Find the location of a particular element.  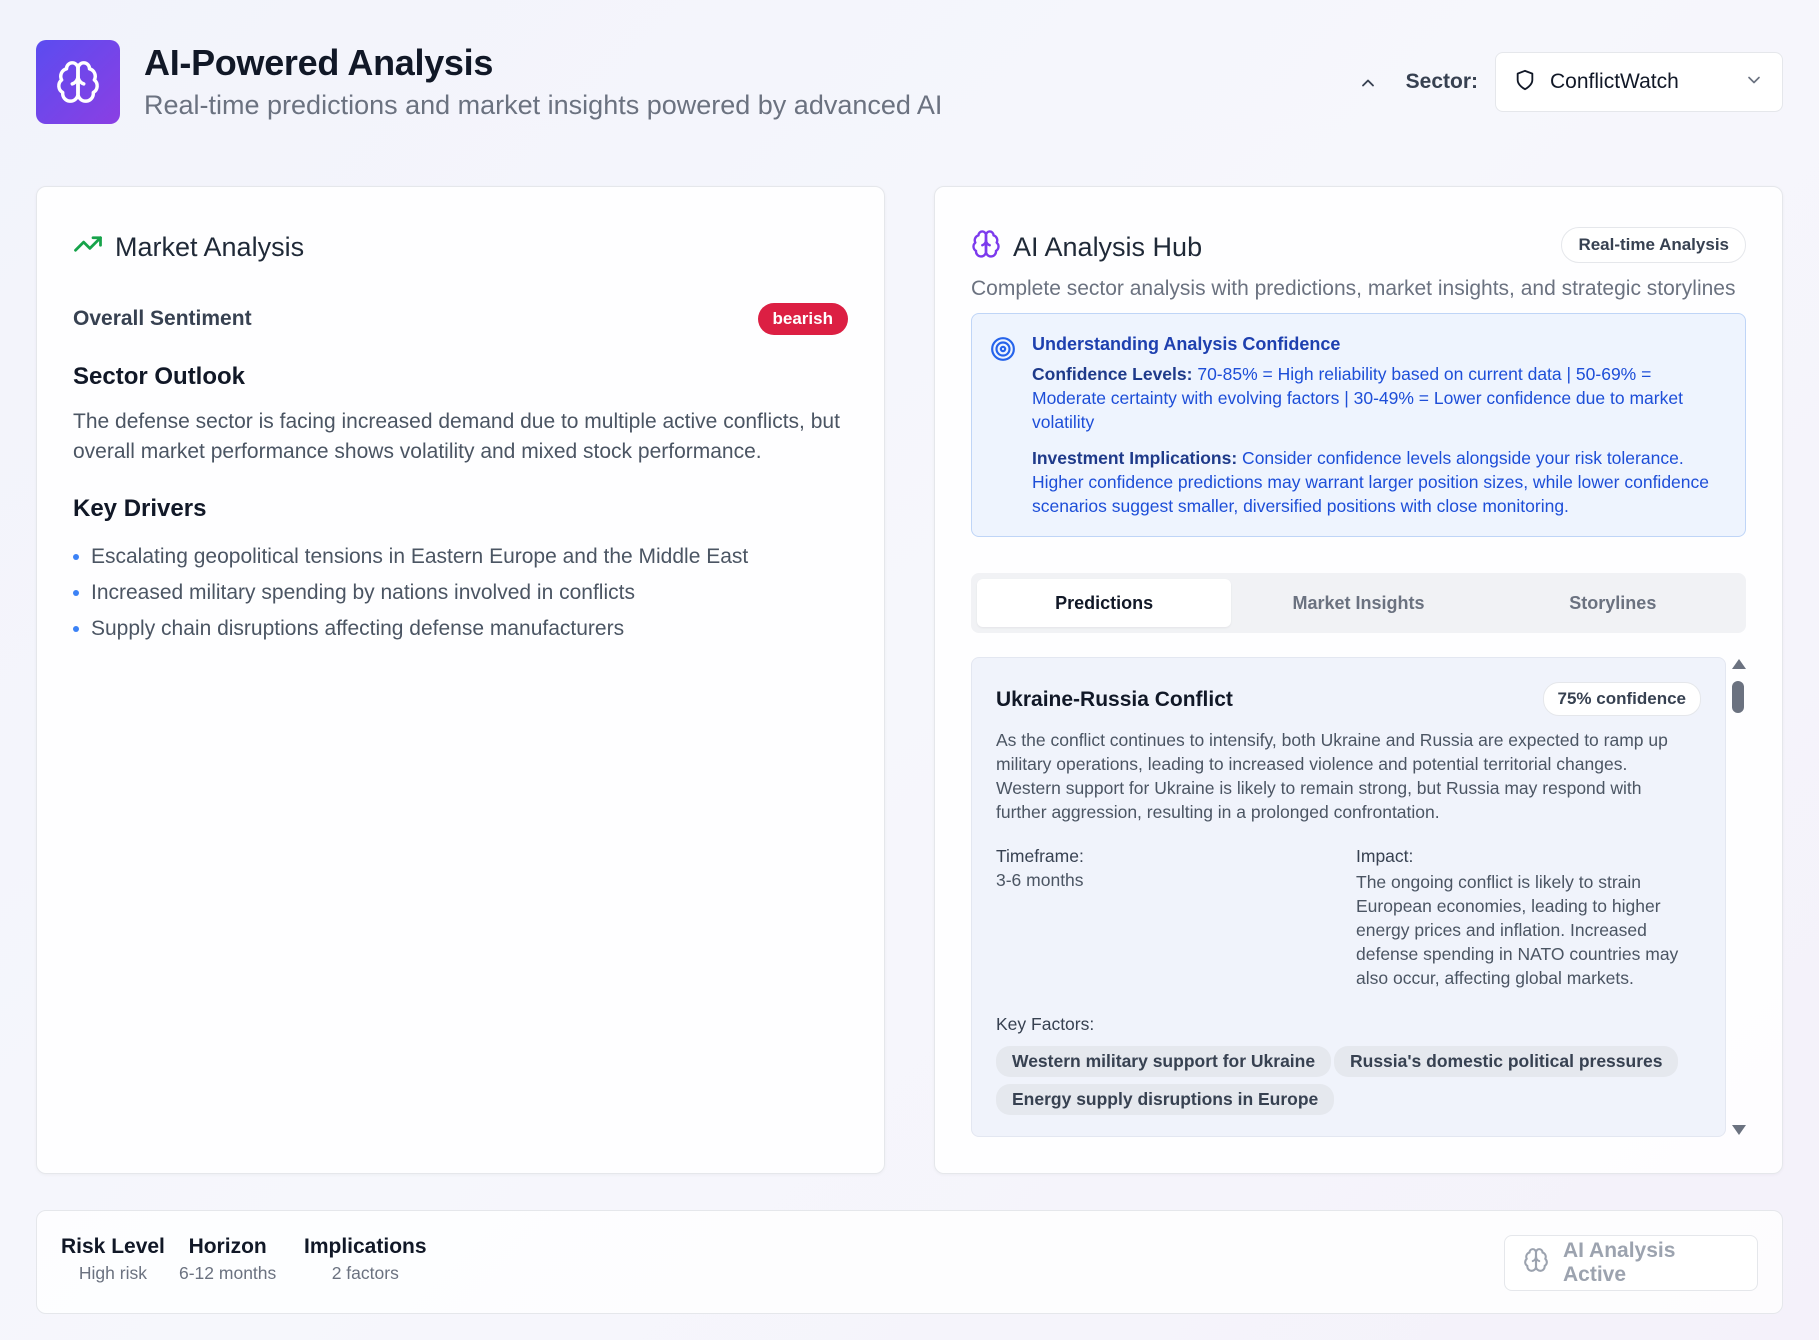

sector-select: ConflictWatch is located at coordinates (1639, 82).